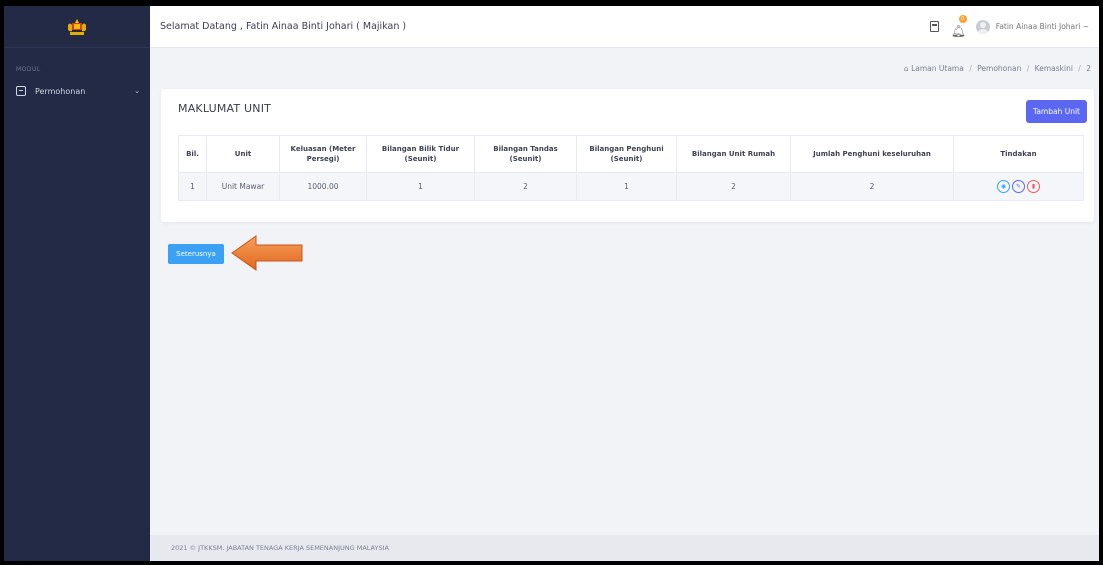 This screenshot has width=1103, height=565. Describe the element at coordinates (243, 186) in the screenshot. I see `cell-unit: Unit Mawar` at that location.